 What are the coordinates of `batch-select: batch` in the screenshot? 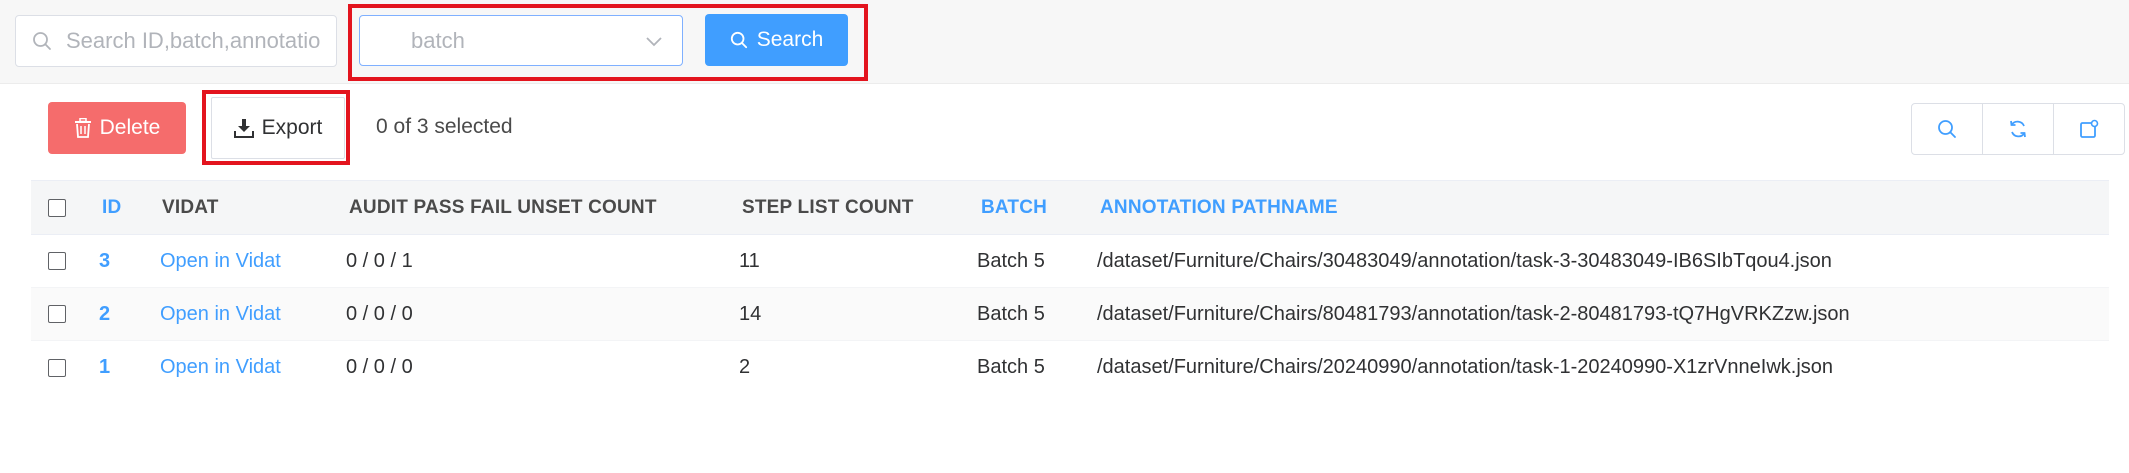 It's located at (521, 40).